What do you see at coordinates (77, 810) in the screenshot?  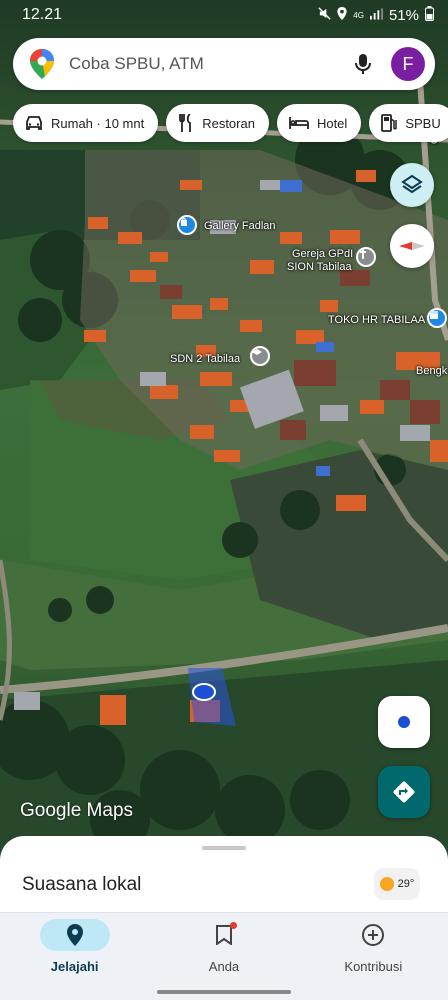 I see `google-maps-logo: Google Maps` at bounding box center [77, 810].